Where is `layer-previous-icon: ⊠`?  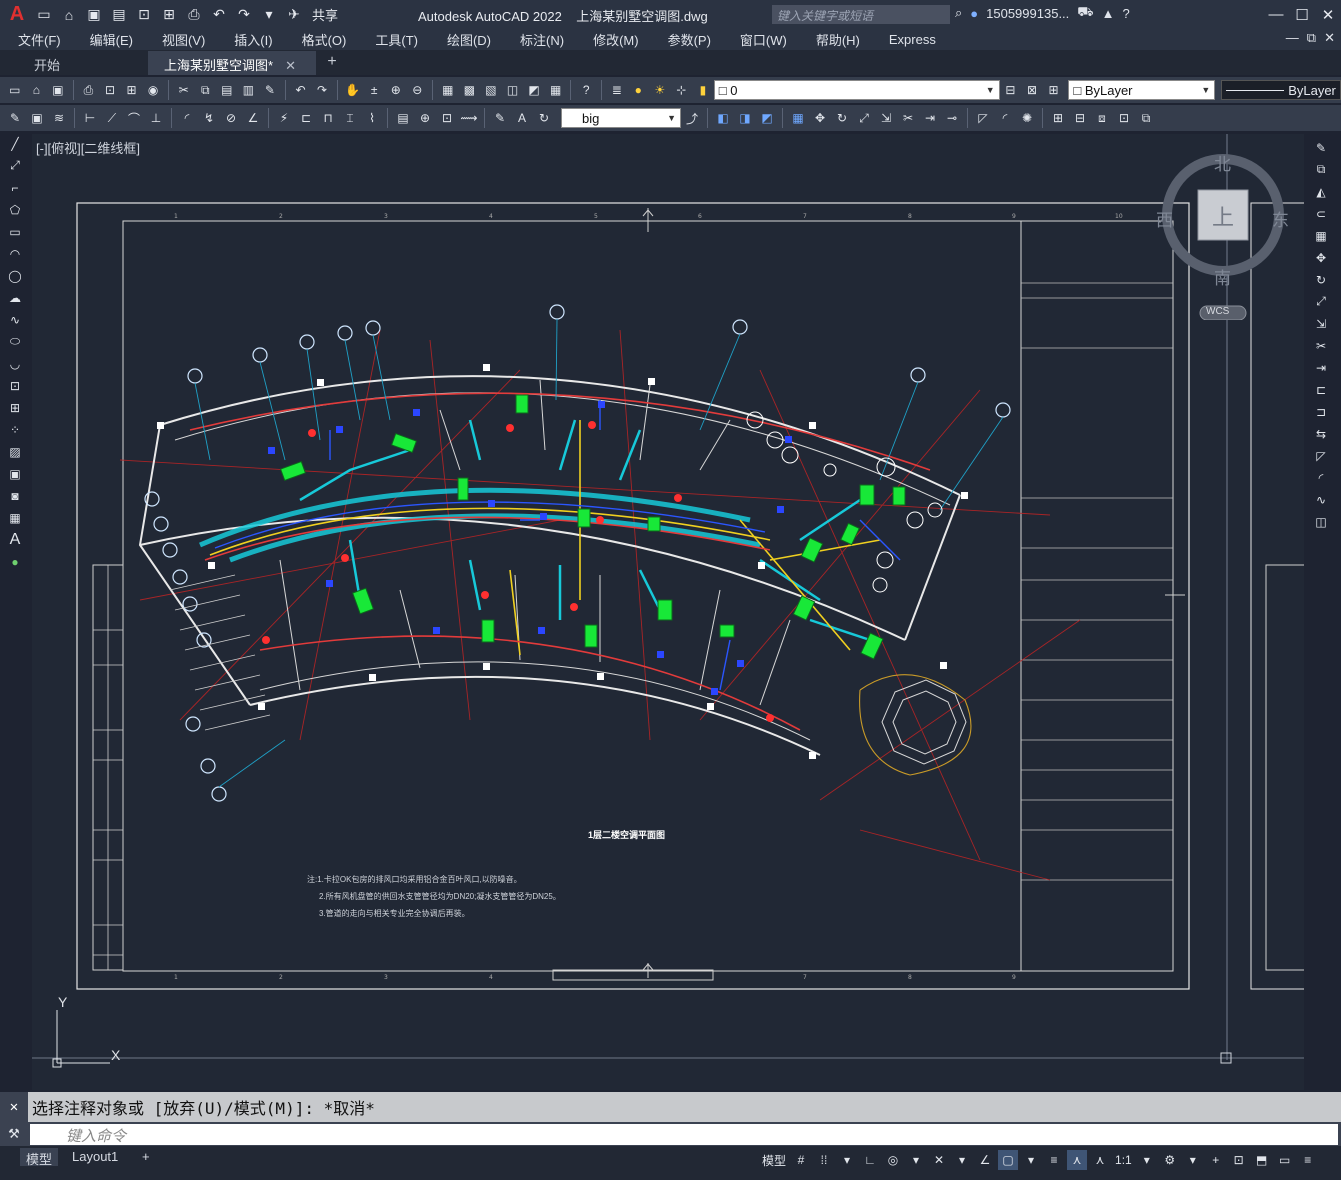 layer-previous-icon: ⊠ is located at coordinates (1032, 90).